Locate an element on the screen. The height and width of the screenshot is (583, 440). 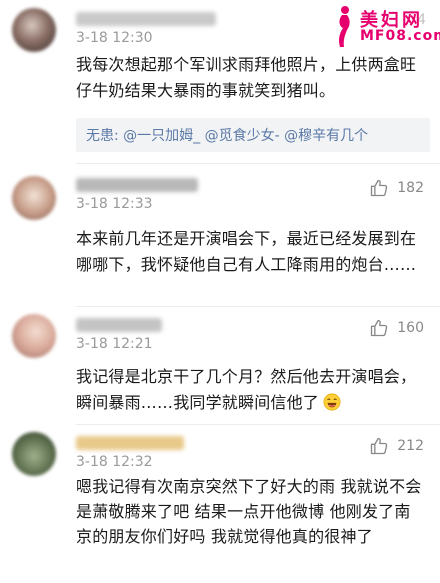
like-button: 160 is located at coordinates (396, 328).